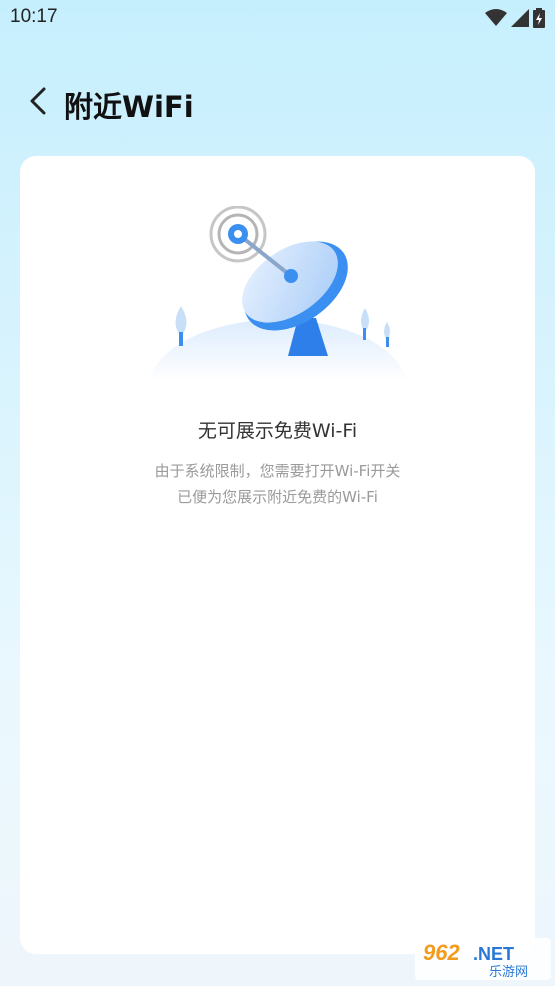 The image size is (555, 986). Describe the element at coordinates (181, 326) in the screenshot. I see `tree-left` at that location.